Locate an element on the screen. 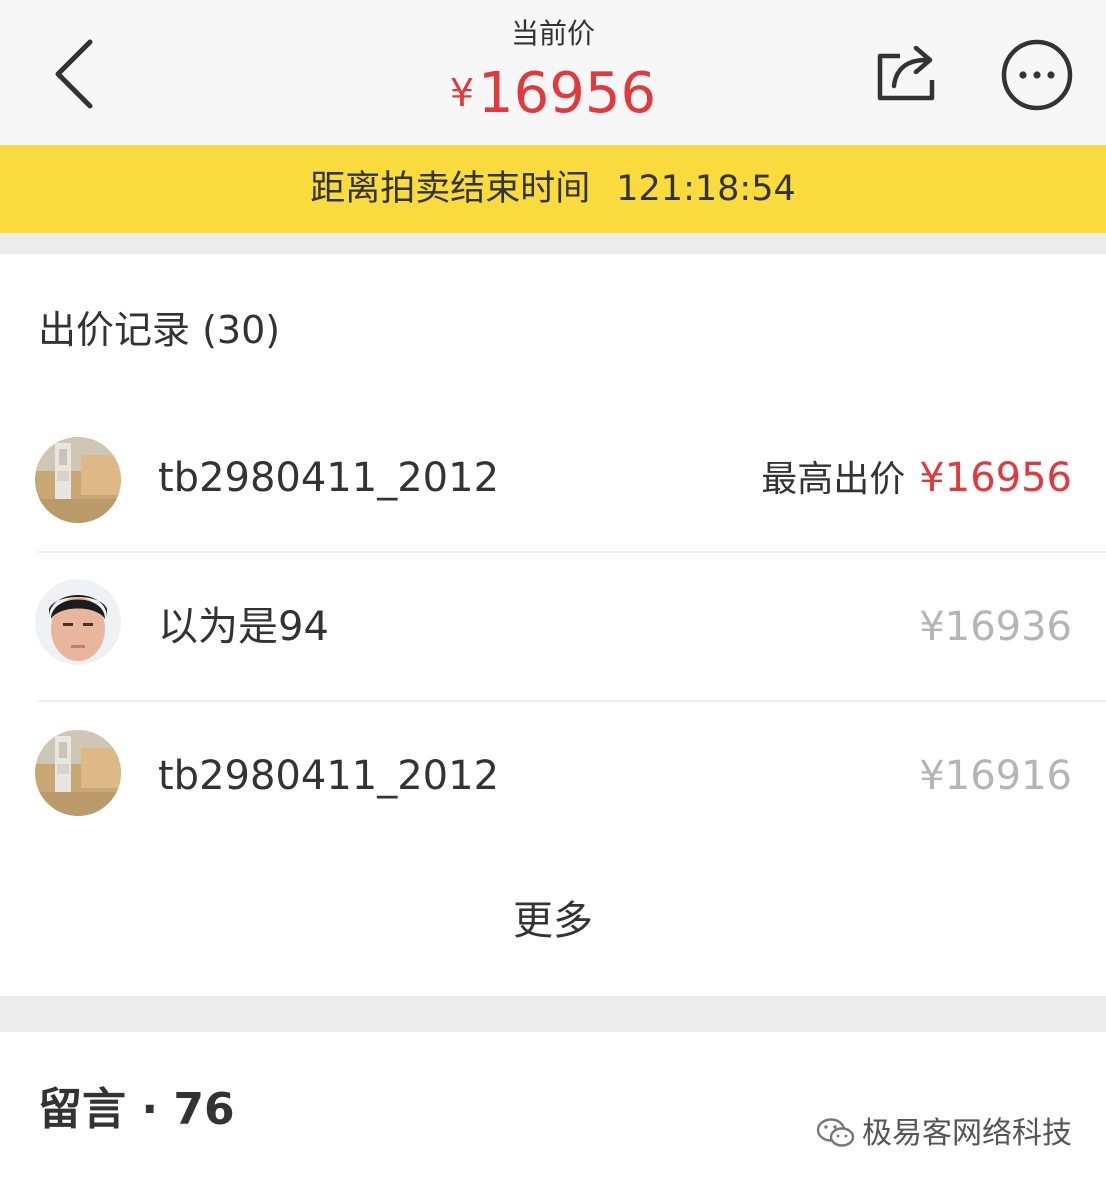  highest-bid-label: 最高出价 is located at coordinates (833, 479).